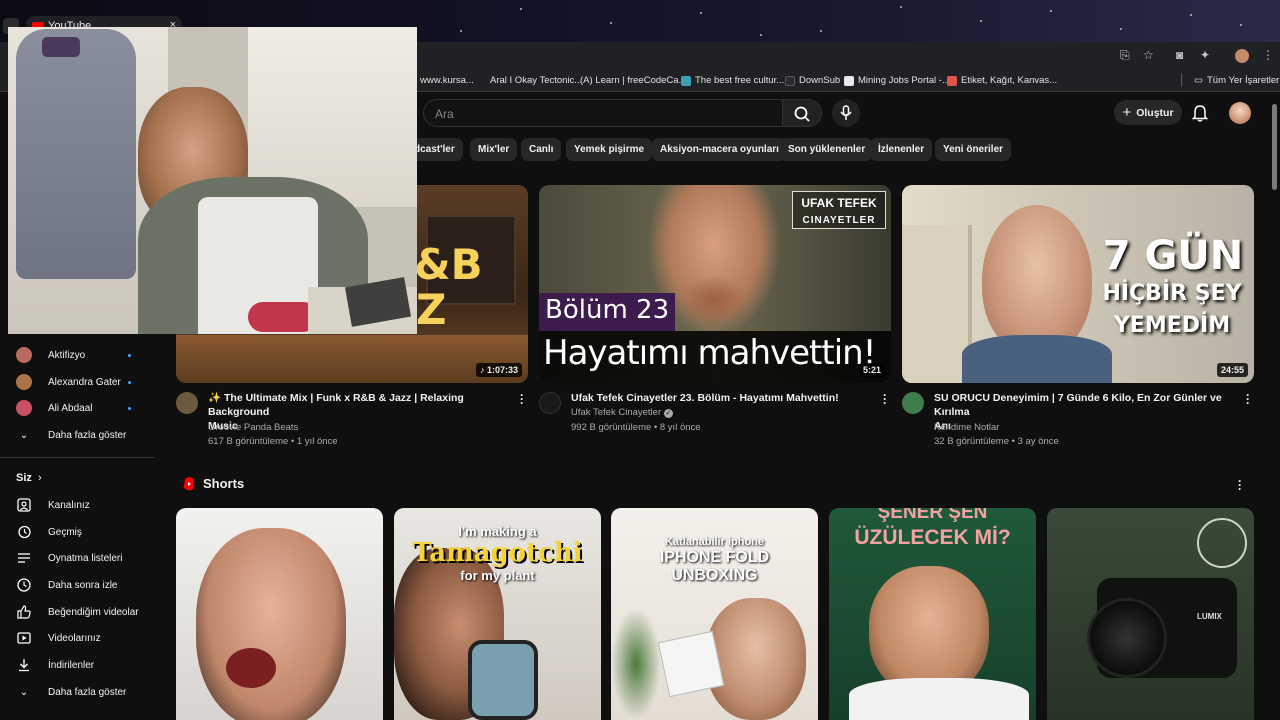  I want to click on chip-watched: İzlenenler, so click(901, 149).